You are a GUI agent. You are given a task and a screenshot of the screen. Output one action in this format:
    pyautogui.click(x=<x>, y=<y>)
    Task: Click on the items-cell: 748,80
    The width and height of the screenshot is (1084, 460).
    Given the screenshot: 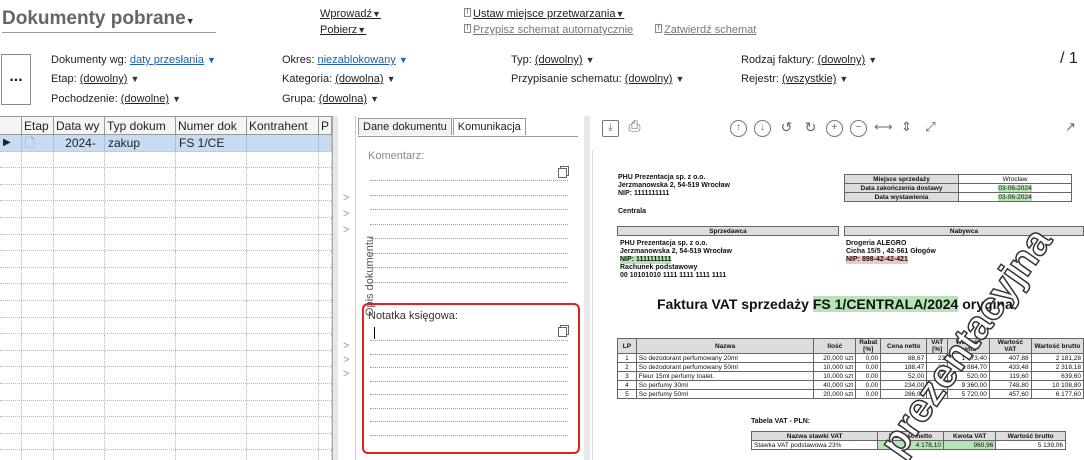 What is the action you would take?
    pyautogui.click(x=1010, y=385)
    